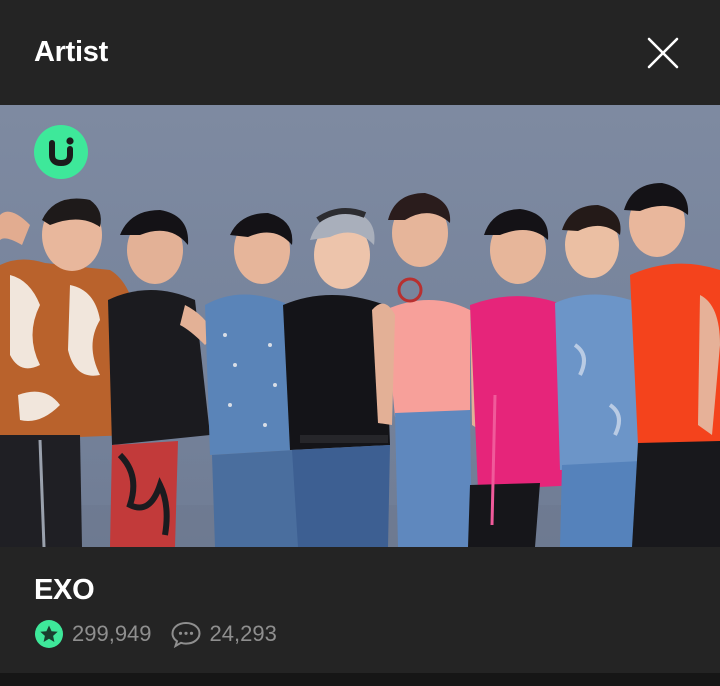 The height and width of the screenshot is (686, 720). What do you see at coordinates (112, 633) in the screenshot?
I see `favorites-count: 299,949` at bounding box center [112, 633].